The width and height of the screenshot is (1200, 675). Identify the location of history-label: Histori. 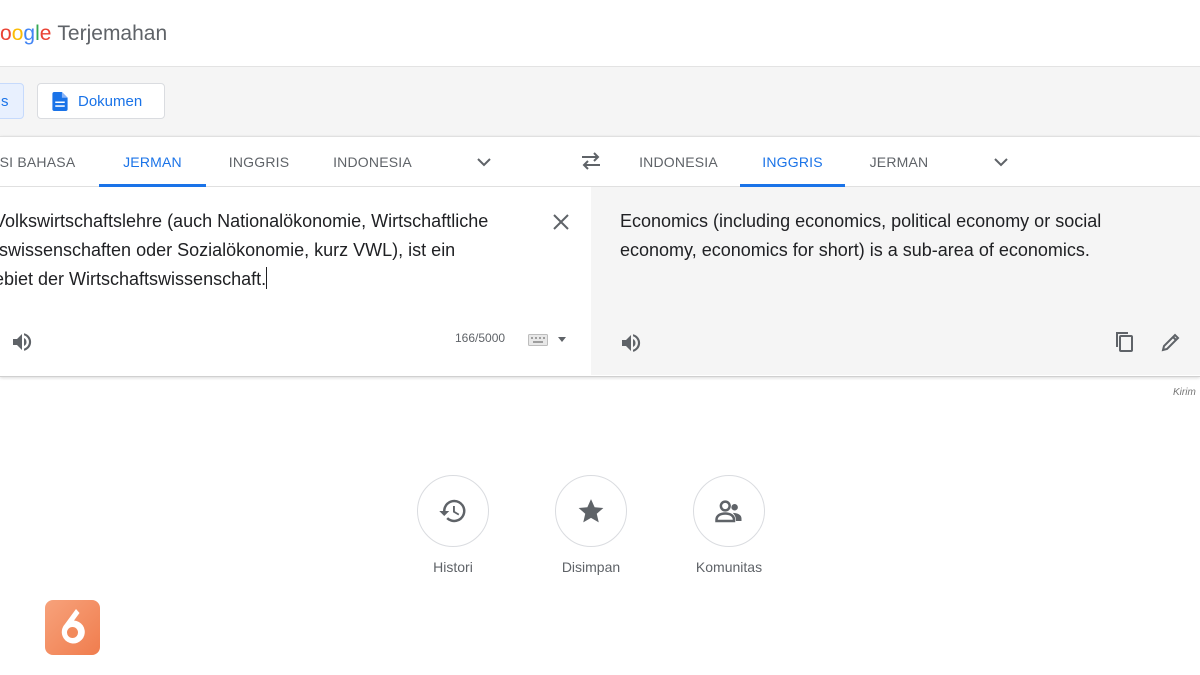
(453, 567).